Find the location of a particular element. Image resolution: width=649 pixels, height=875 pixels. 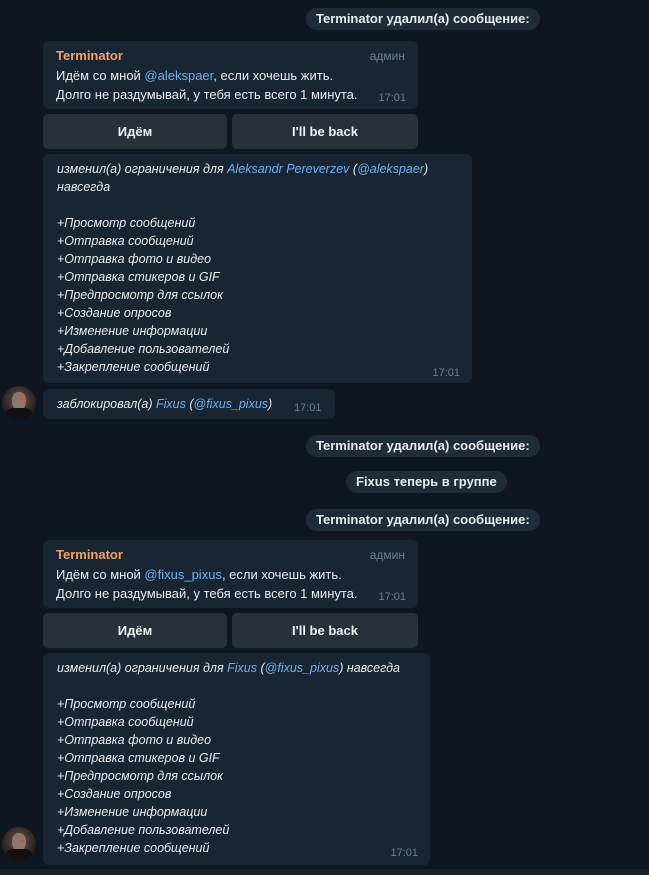

ban-text: заблокировал(а) Fixus (@fixus_pixus) is located at coordinates (164, 404).